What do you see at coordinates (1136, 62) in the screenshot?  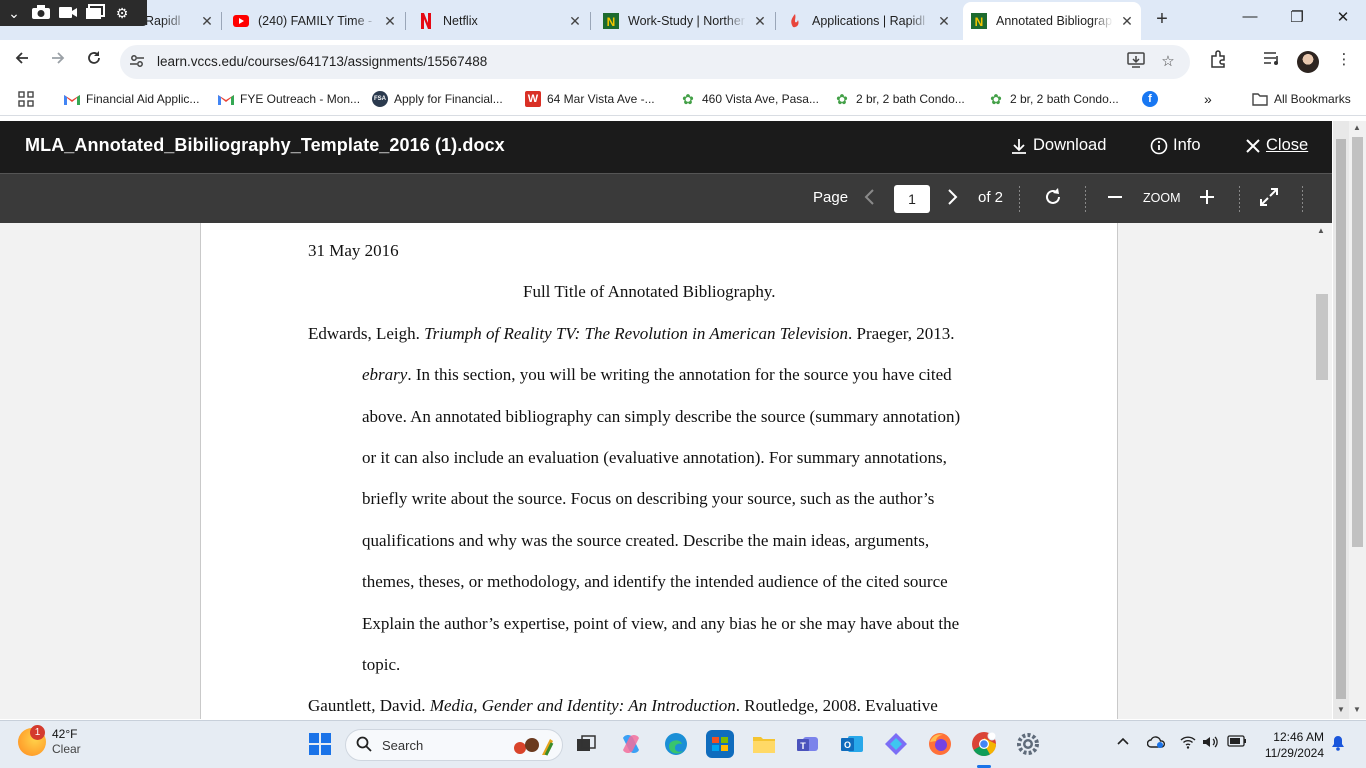 I see `install-app-icon` at bounding box center [1136, 62].